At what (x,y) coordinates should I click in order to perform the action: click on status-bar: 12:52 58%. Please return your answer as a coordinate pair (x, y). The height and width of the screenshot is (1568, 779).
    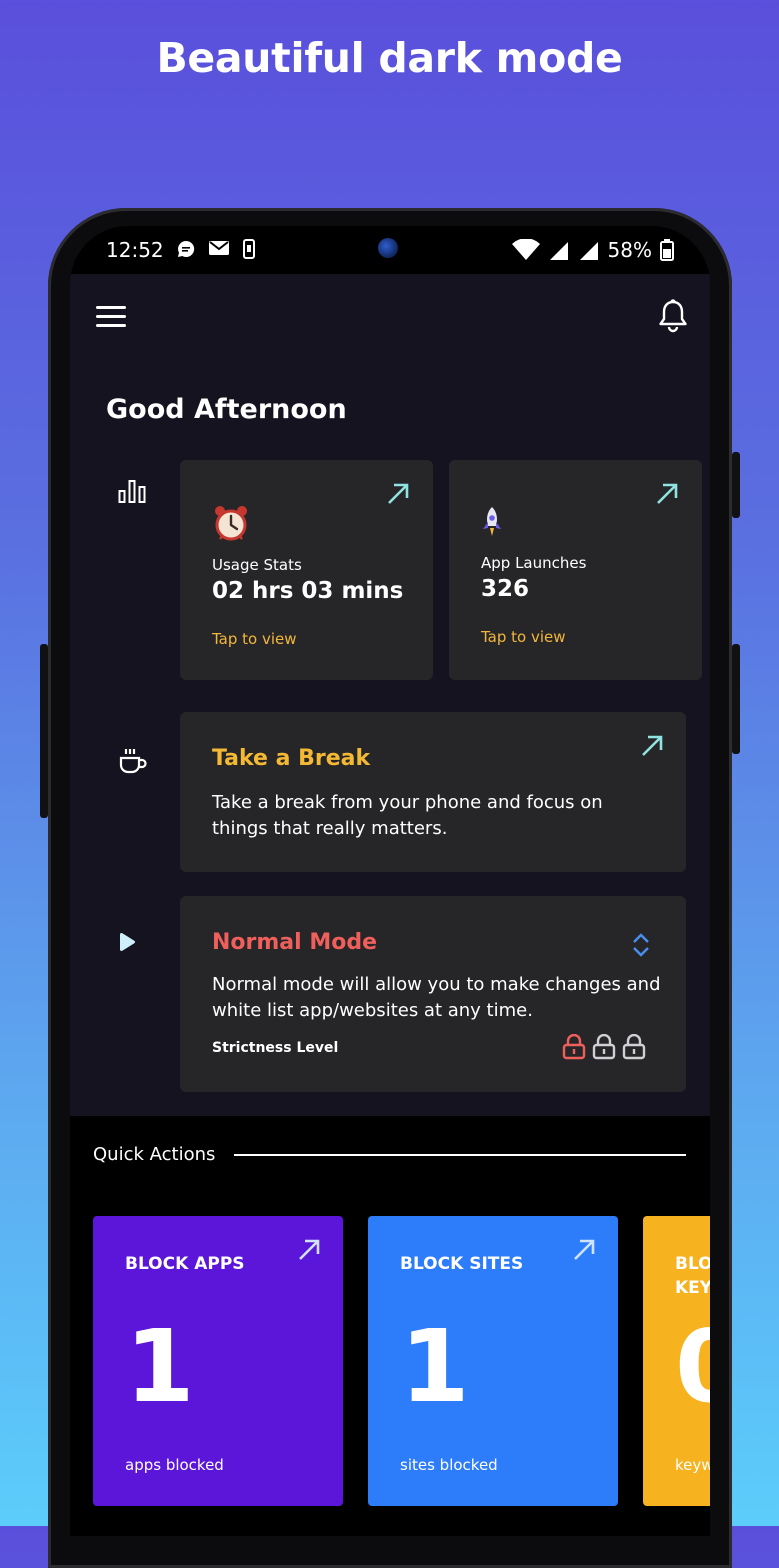
    Looking at the image, I should click on (390, 250).